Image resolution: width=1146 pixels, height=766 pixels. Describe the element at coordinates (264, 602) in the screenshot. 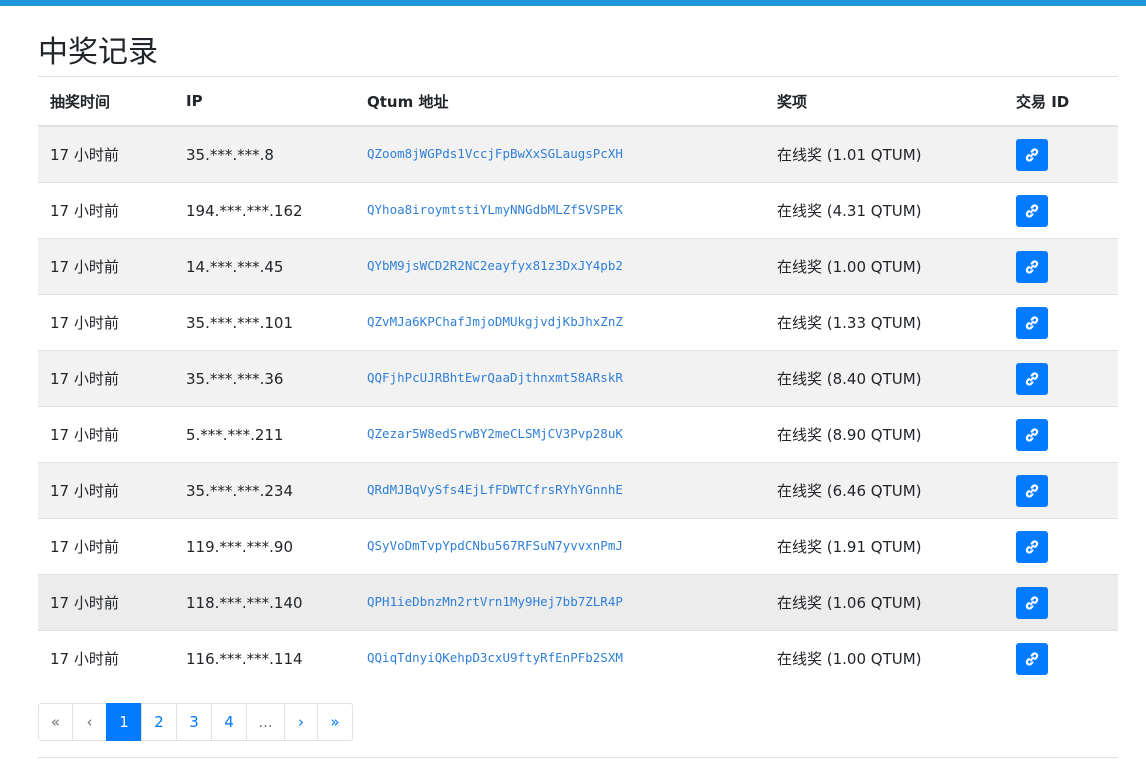

I see `cell-ip: 118.***.***.140` at that location.